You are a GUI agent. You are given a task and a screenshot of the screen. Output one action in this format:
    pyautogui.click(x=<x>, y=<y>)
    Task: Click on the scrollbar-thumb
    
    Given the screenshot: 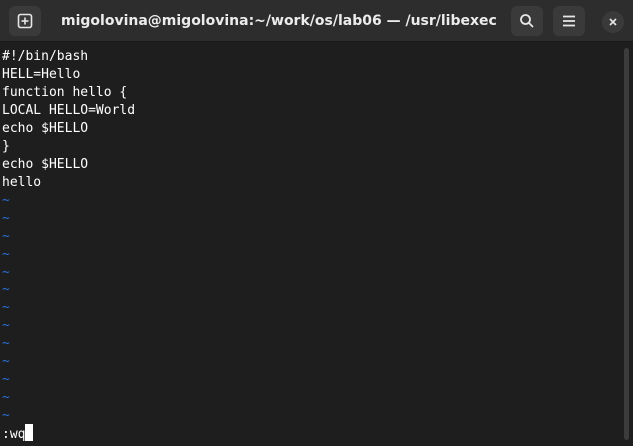 What is the action you would take?
    pyautogui.click(x=626, y=244)
    